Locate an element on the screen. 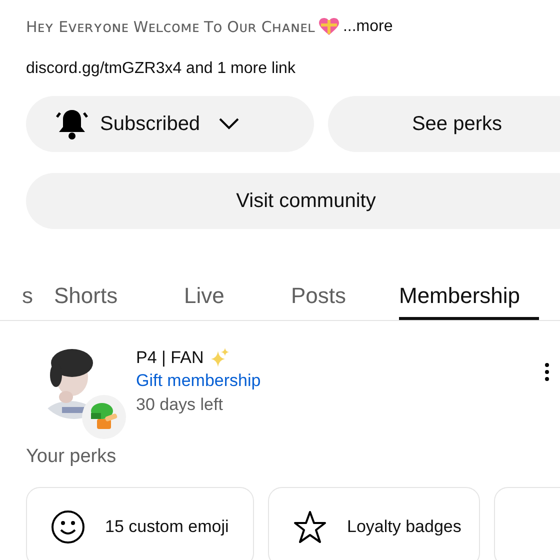  channel-links: discord.gg/tmGZR3x4 and 1 more link is located at coordinates (161, 68).